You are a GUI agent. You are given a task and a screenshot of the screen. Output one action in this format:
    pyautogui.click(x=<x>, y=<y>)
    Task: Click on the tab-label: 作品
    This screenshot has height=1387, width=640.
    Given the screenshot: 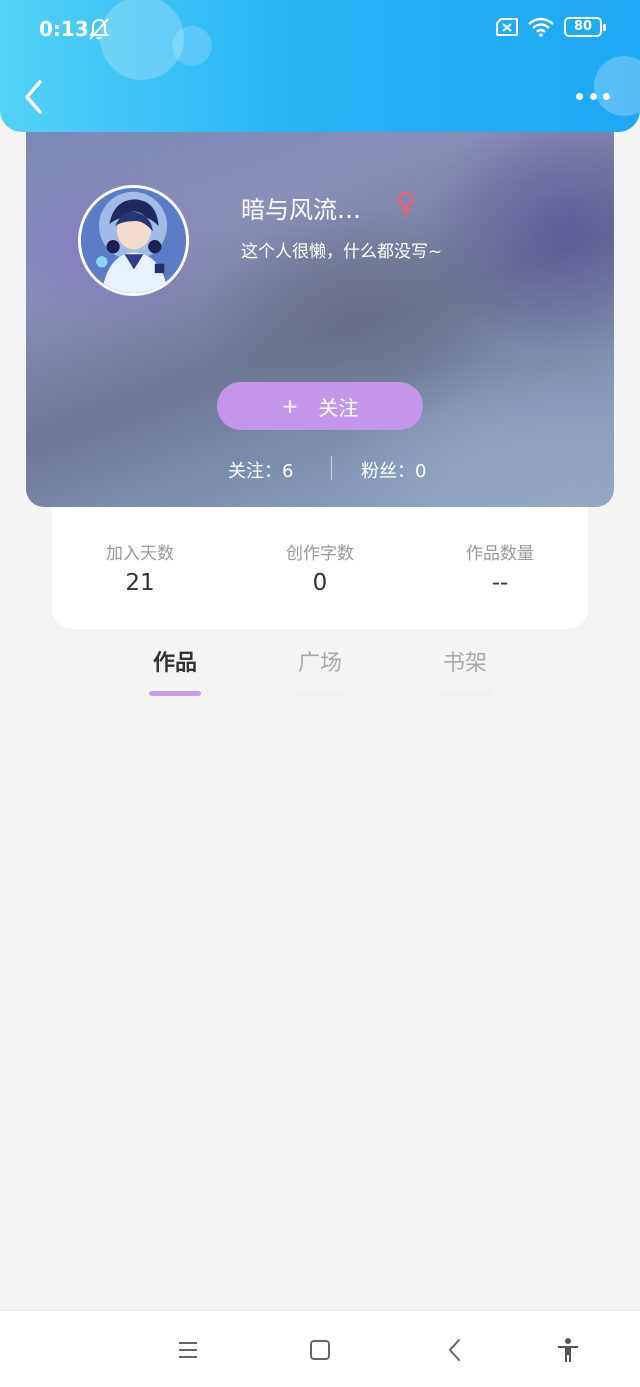 What is the action you would take?
    pyautogui.click(x=174, y=663)
    